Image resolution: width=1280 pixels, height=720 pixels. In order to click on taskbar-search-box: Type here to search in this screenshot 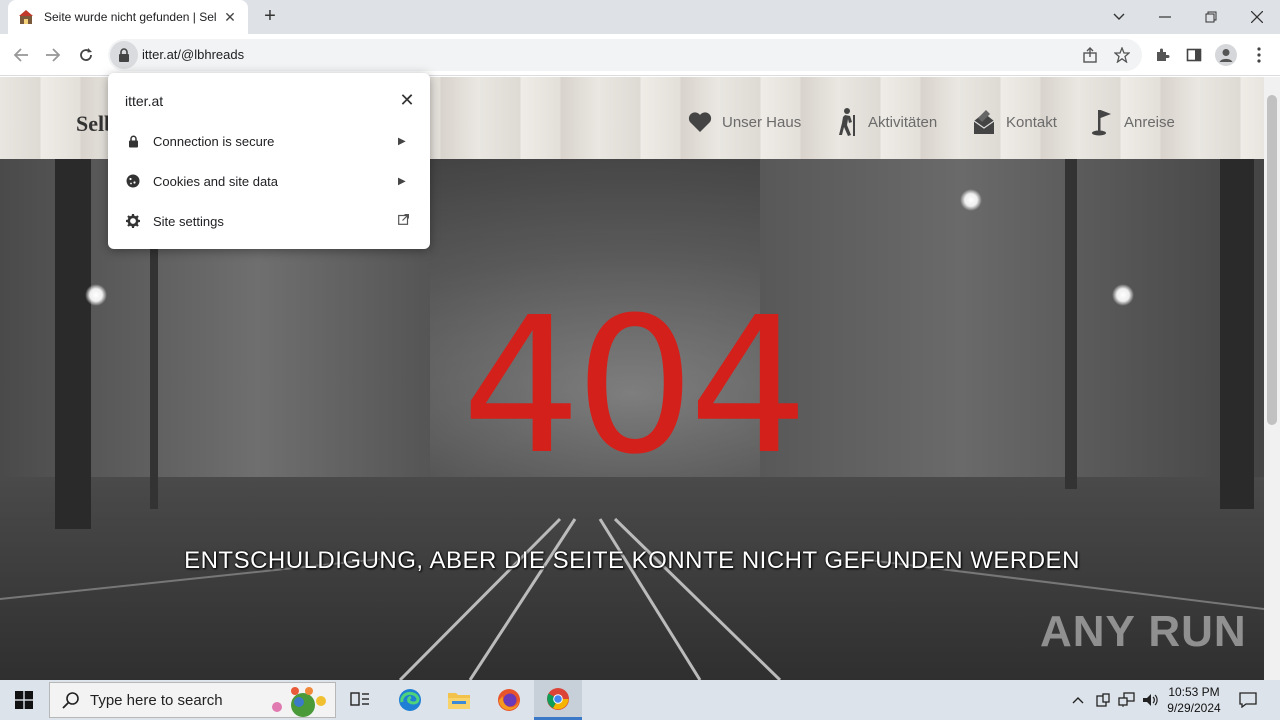, I will do `click(192, 700)`.